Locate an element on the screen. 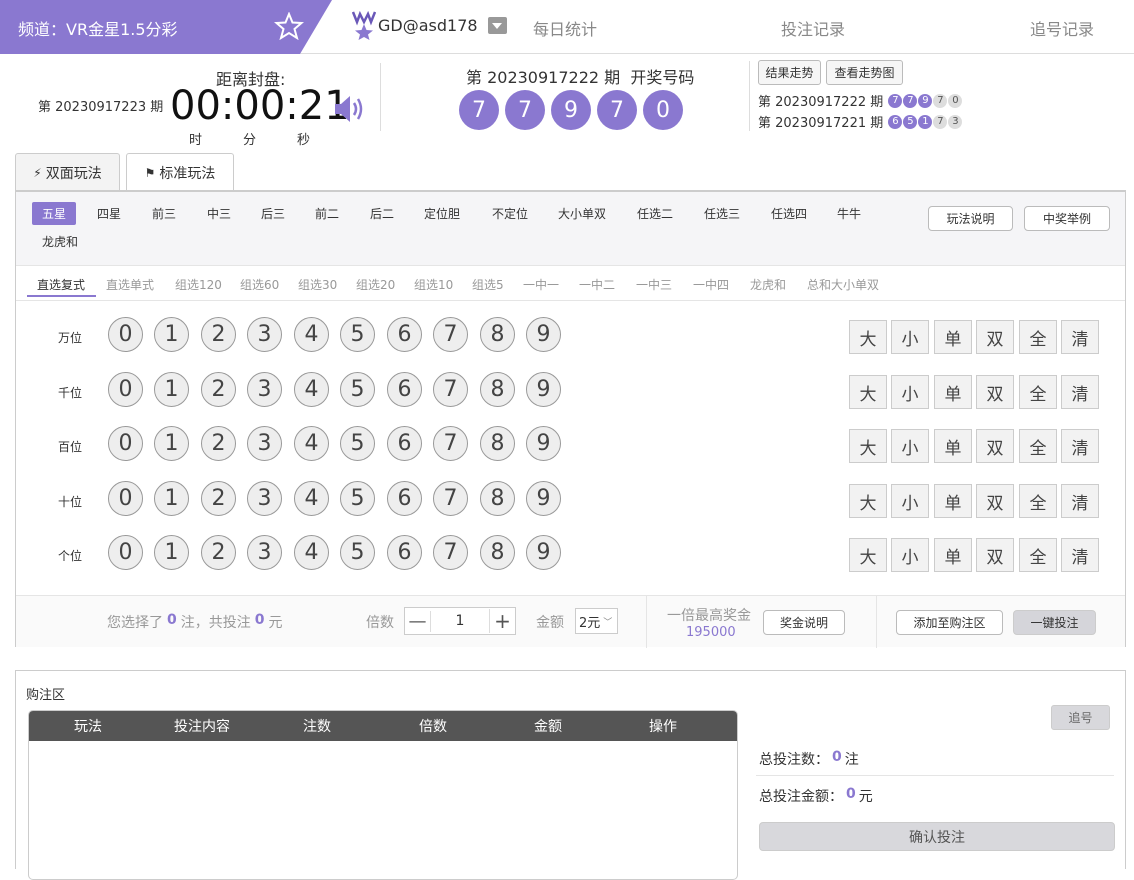 This screenshot has height=880, width=1134. sub-tab: 一中二 is located at coordinates (597, 284).